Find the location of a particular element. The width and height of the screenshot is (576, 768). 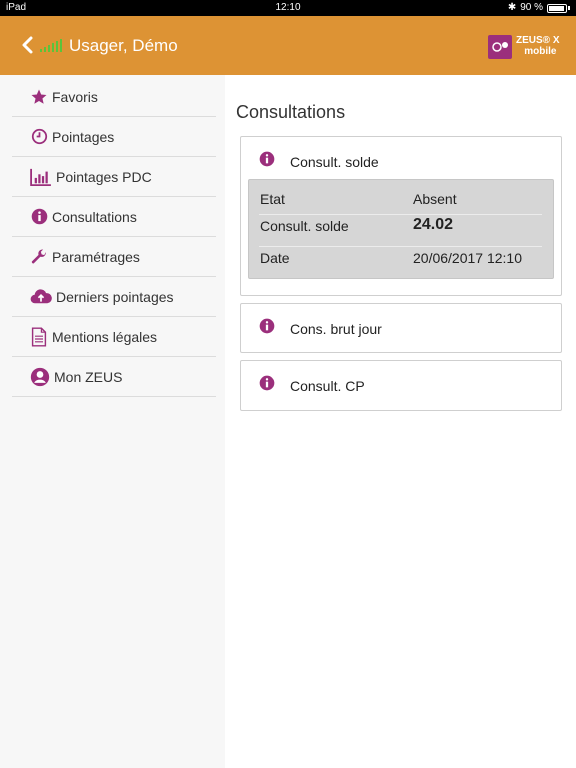

sidebar-item-pointages-pdc: Pointages PDC is located at coordinates (114, 177).